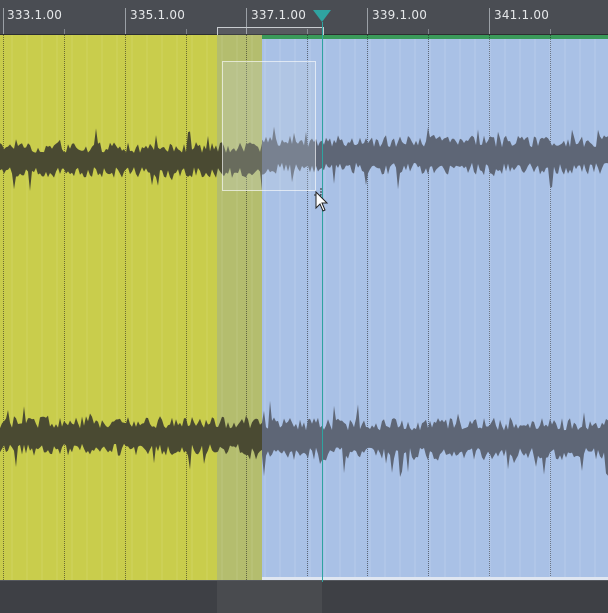  I want to click on playhead-line, so click(322, 302).